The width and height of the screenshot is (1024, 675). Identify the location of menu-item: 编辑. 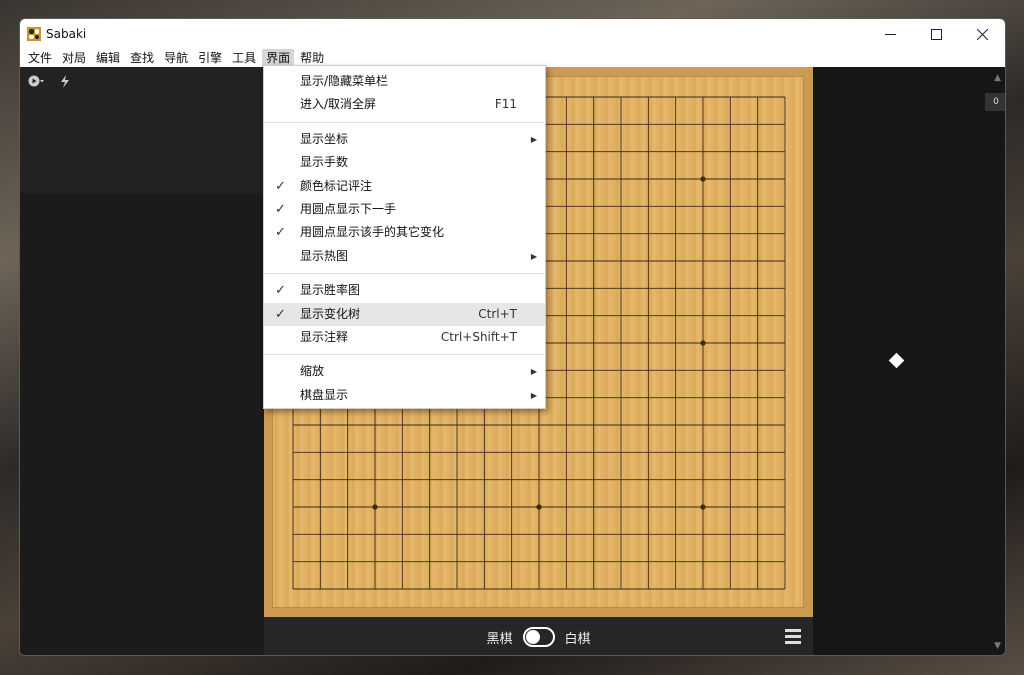
(108, 58).